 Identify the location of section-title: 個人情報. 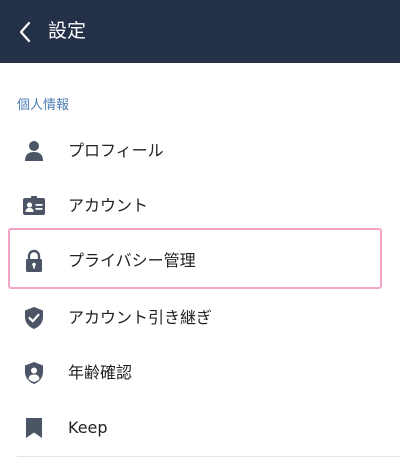
(43, 105).